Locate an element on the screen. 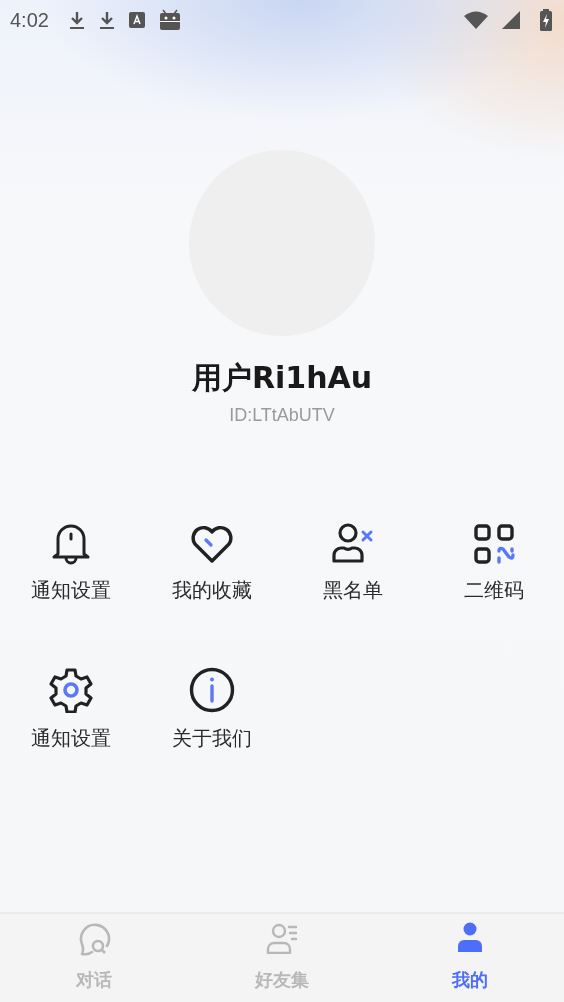 The height and width of the screenshot is (1002, 564). nav-tab: 我的 is located at coordinates (470, 953).